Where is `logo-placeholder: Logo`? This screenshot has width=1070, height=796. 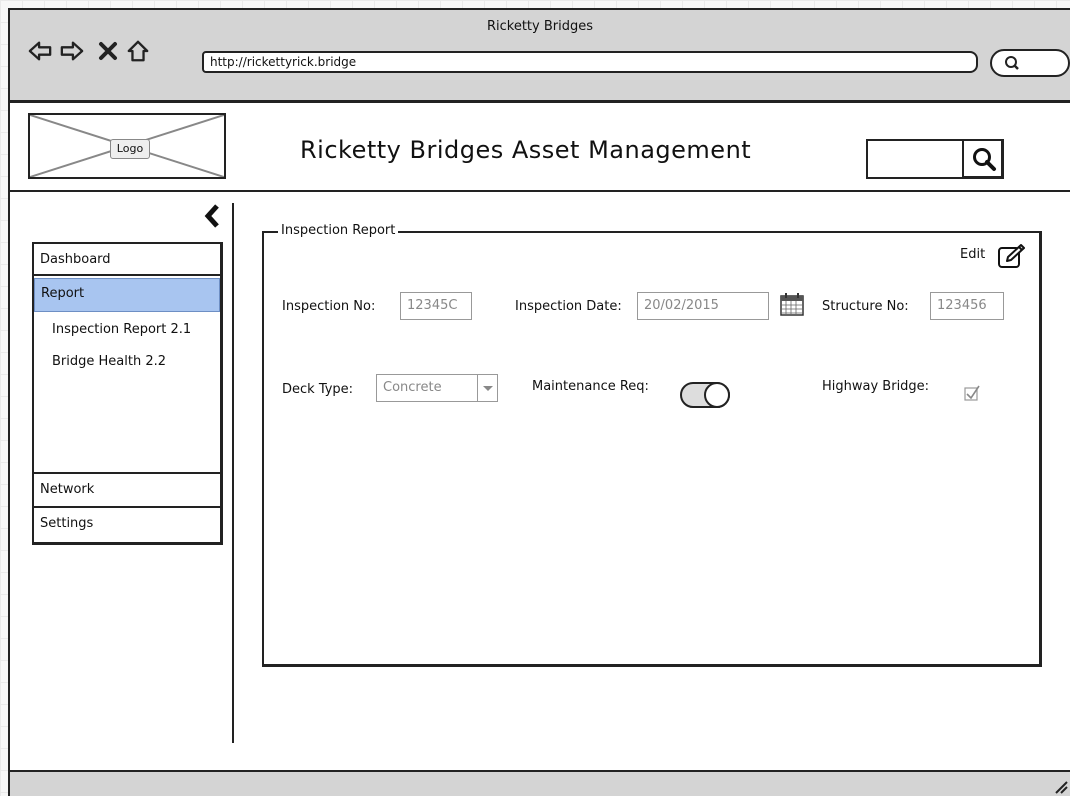
logo-placeholder: Logo is located at coordinates (127, 146).